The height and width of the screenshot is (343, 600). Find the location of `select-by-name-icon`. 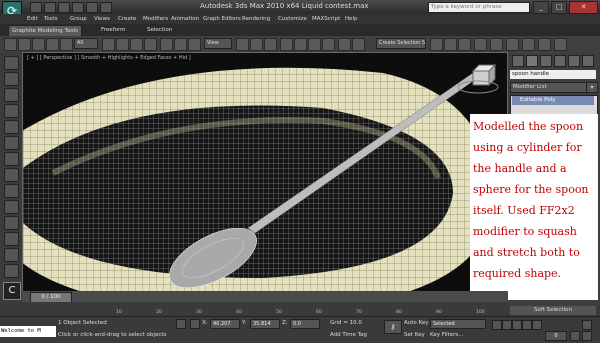

select-by-name-icon is located at coordinates (122, 44).